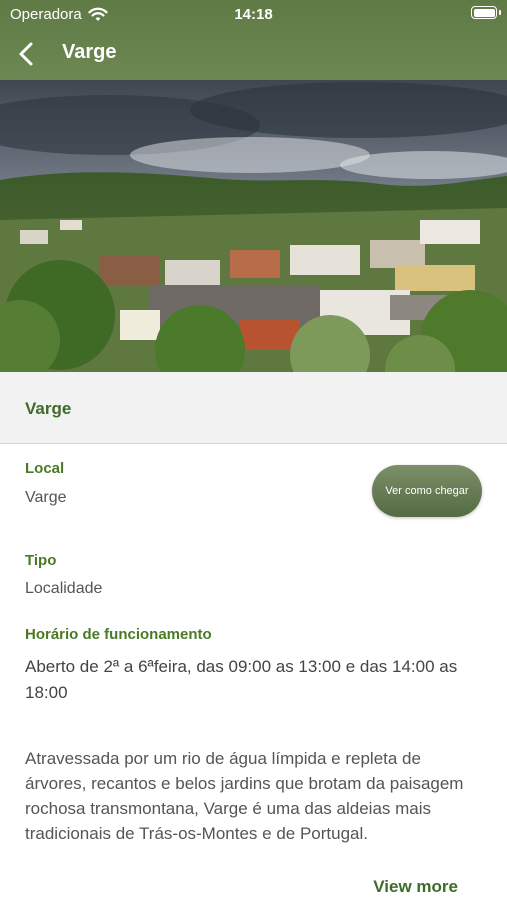 The width and height of the screenshot is (507, 900). Describe the element at coordinates (486, 12) in the screenshot. I see `battery-icon` at that location.